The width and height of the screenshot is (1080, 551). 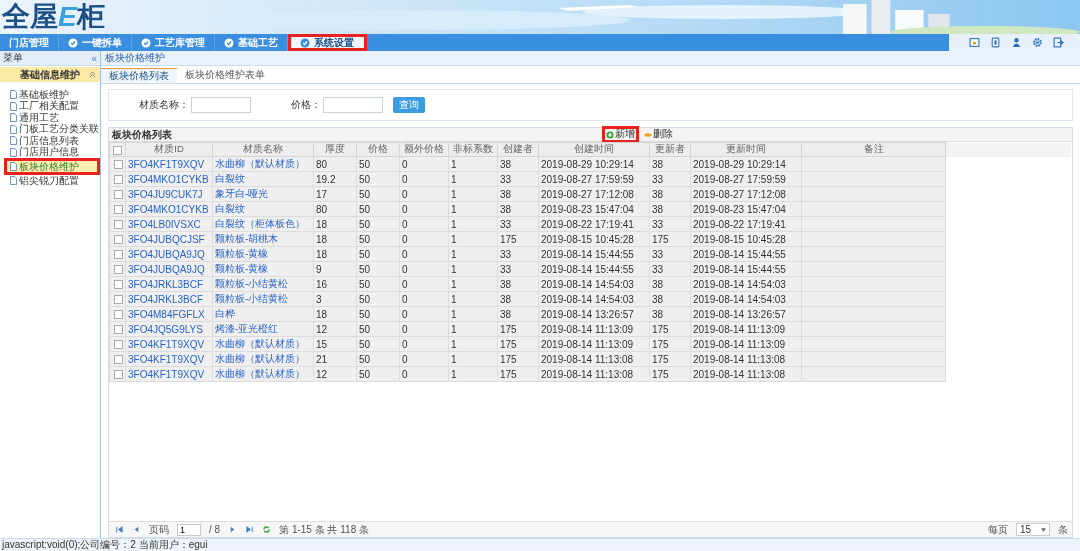 What do you see at coordinates (250, 529) in the screenshot?
I see `last-page-icon` at bounding box center [250, 529].